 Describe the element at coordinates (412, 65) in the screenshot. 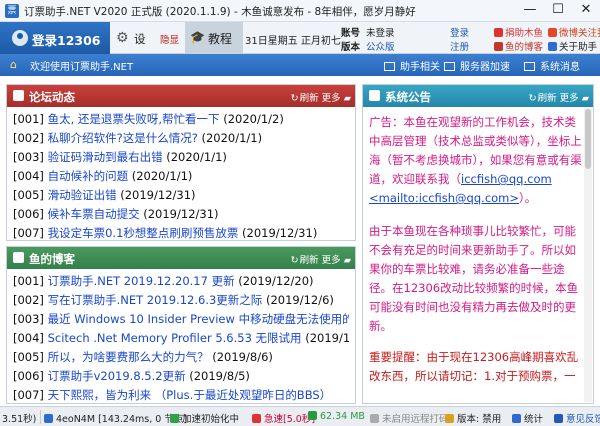

I see `nav-helper: 助手相关` at that location.